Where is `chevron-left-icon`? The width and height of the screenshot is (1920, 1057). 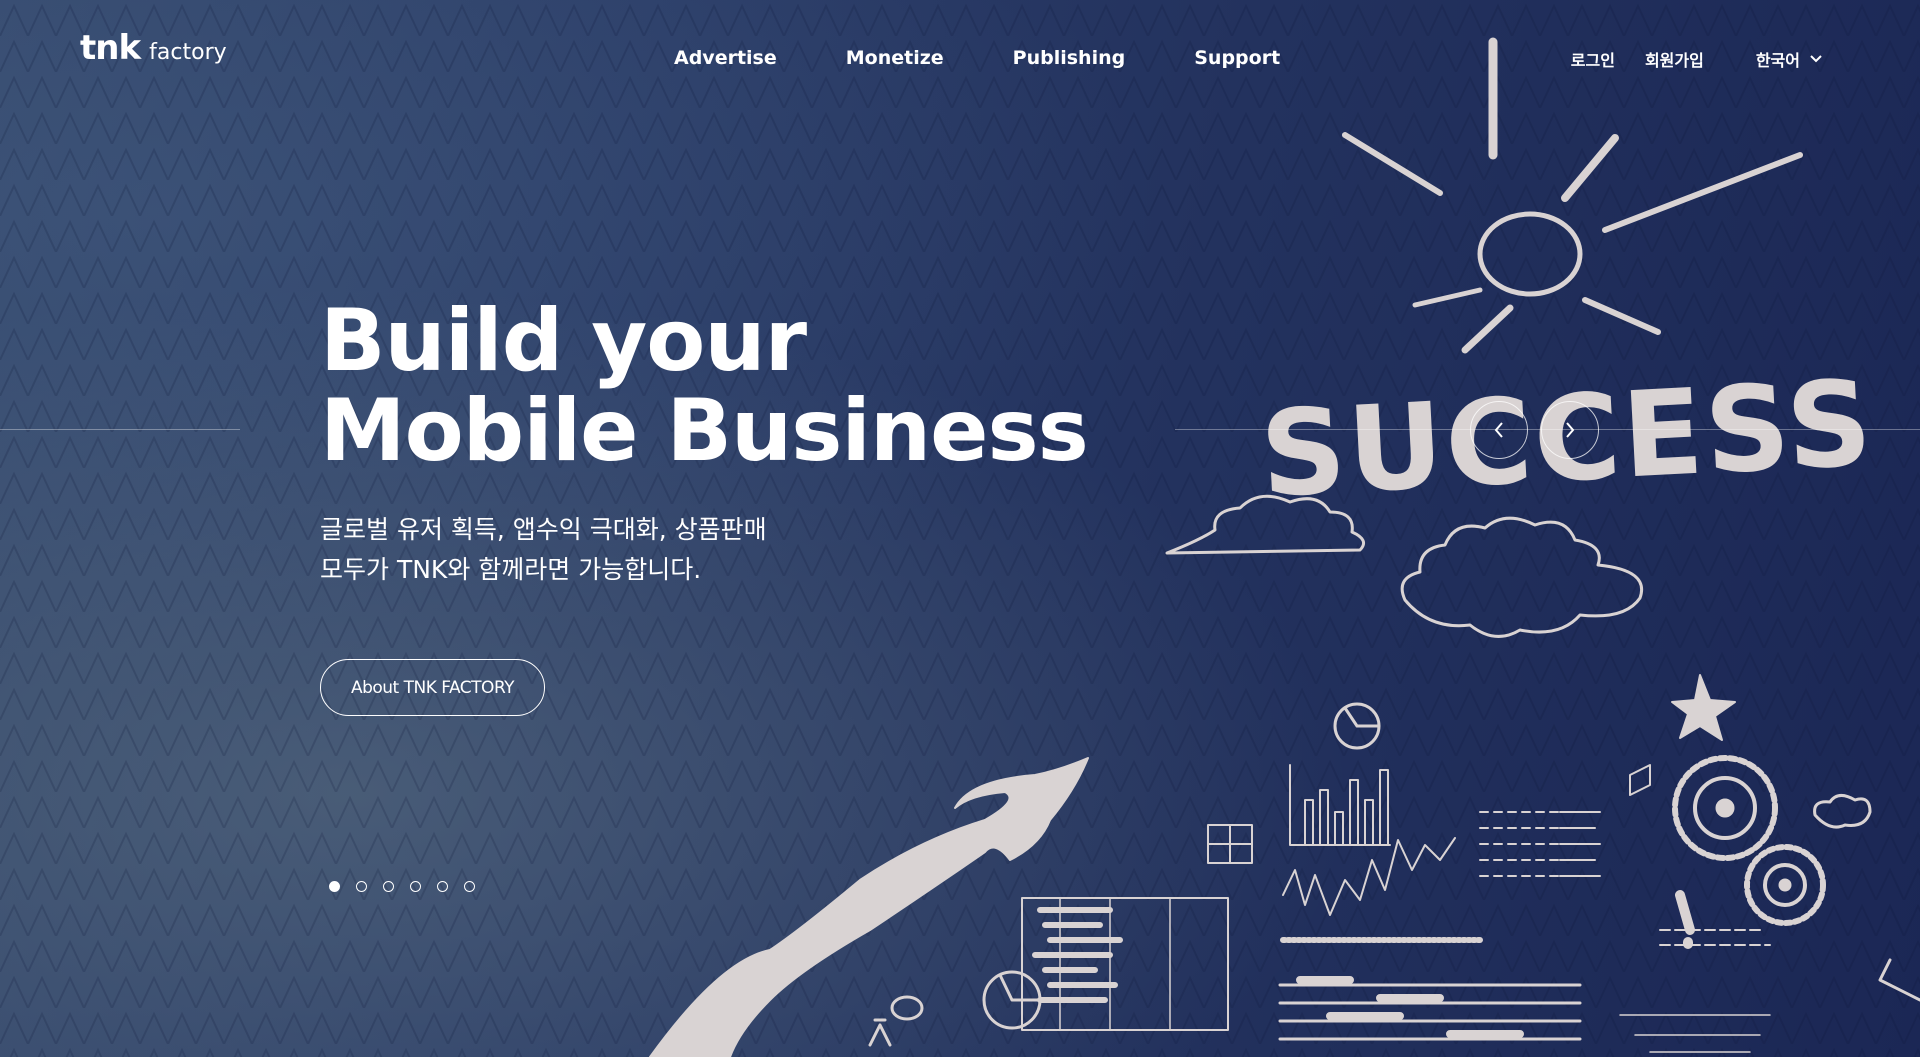 chevron-left-icon is located at coordinates (1498, 430).